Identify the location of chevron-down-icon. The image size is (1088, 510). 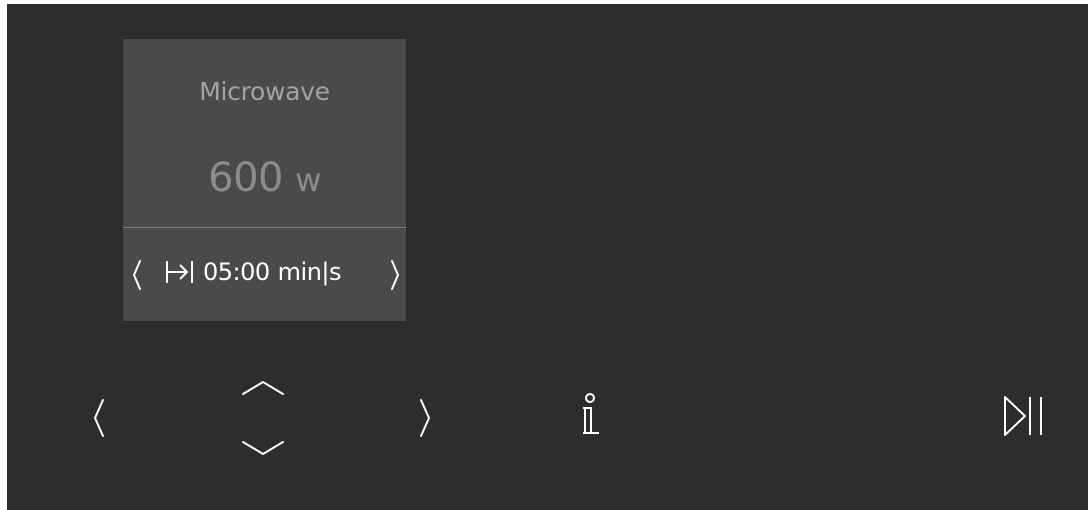
(263, 449).